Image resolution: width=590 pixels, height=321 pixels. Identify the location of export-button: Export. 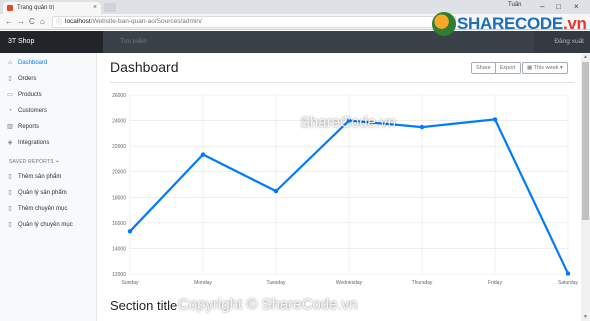
(507, 68).